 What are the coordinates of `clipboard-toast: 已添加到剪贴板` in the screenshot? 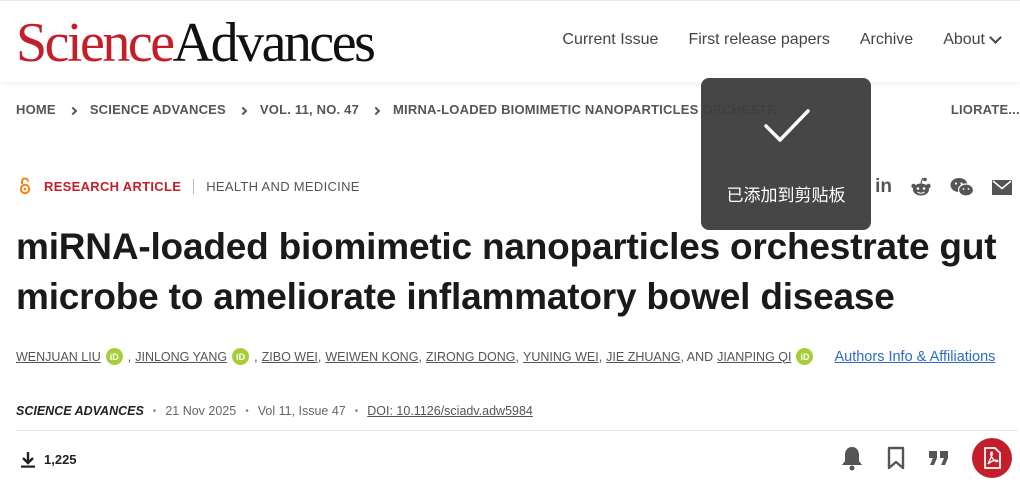 It's located at (786, 154).